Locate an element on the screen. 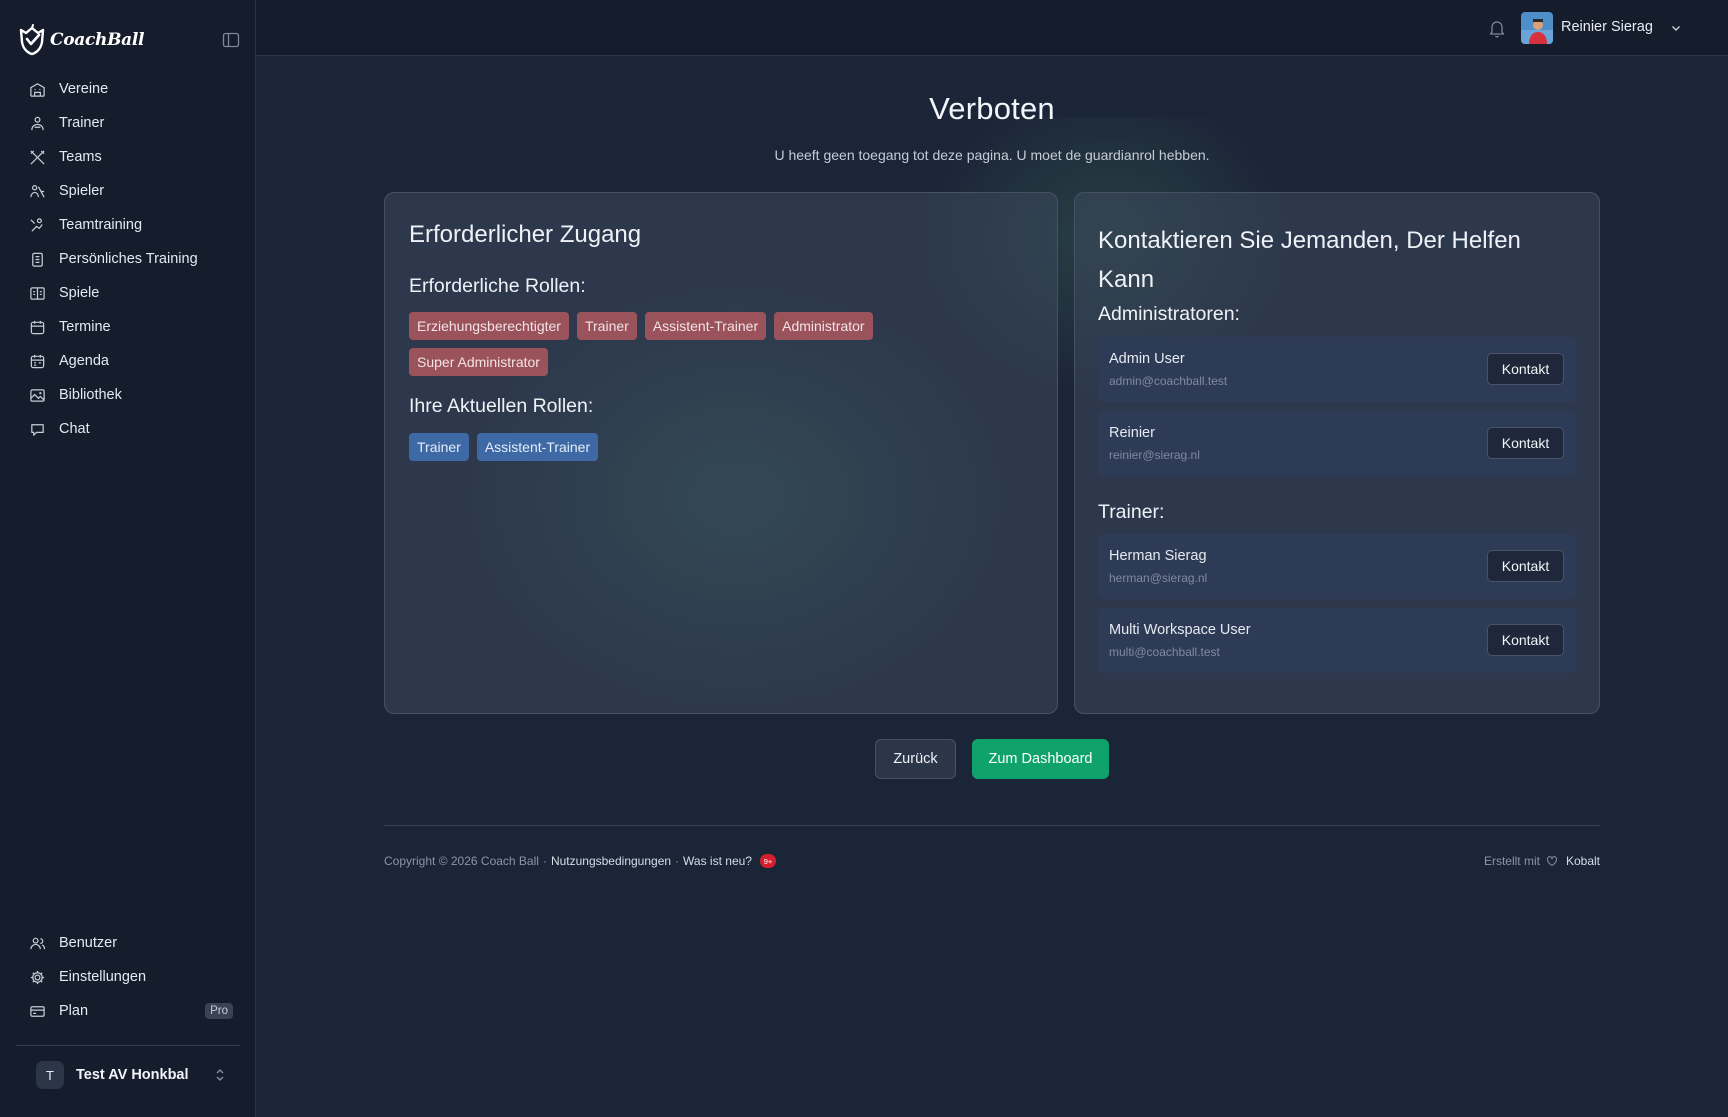 This screenshot has width=1728, height=1117. sidebar-item-vereine: Vereine is located at coordinates (128, 89).